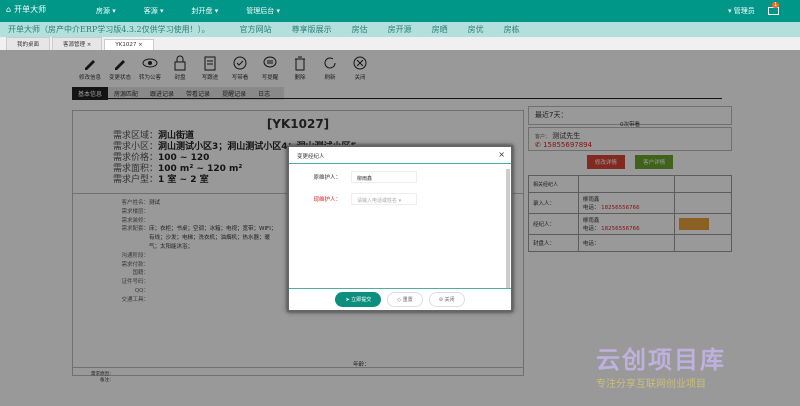  What do you see at coordinates (311, 157) in the screenshot?
I see `dialog-title: 变更经纪人` at bounding box center [311, 157].